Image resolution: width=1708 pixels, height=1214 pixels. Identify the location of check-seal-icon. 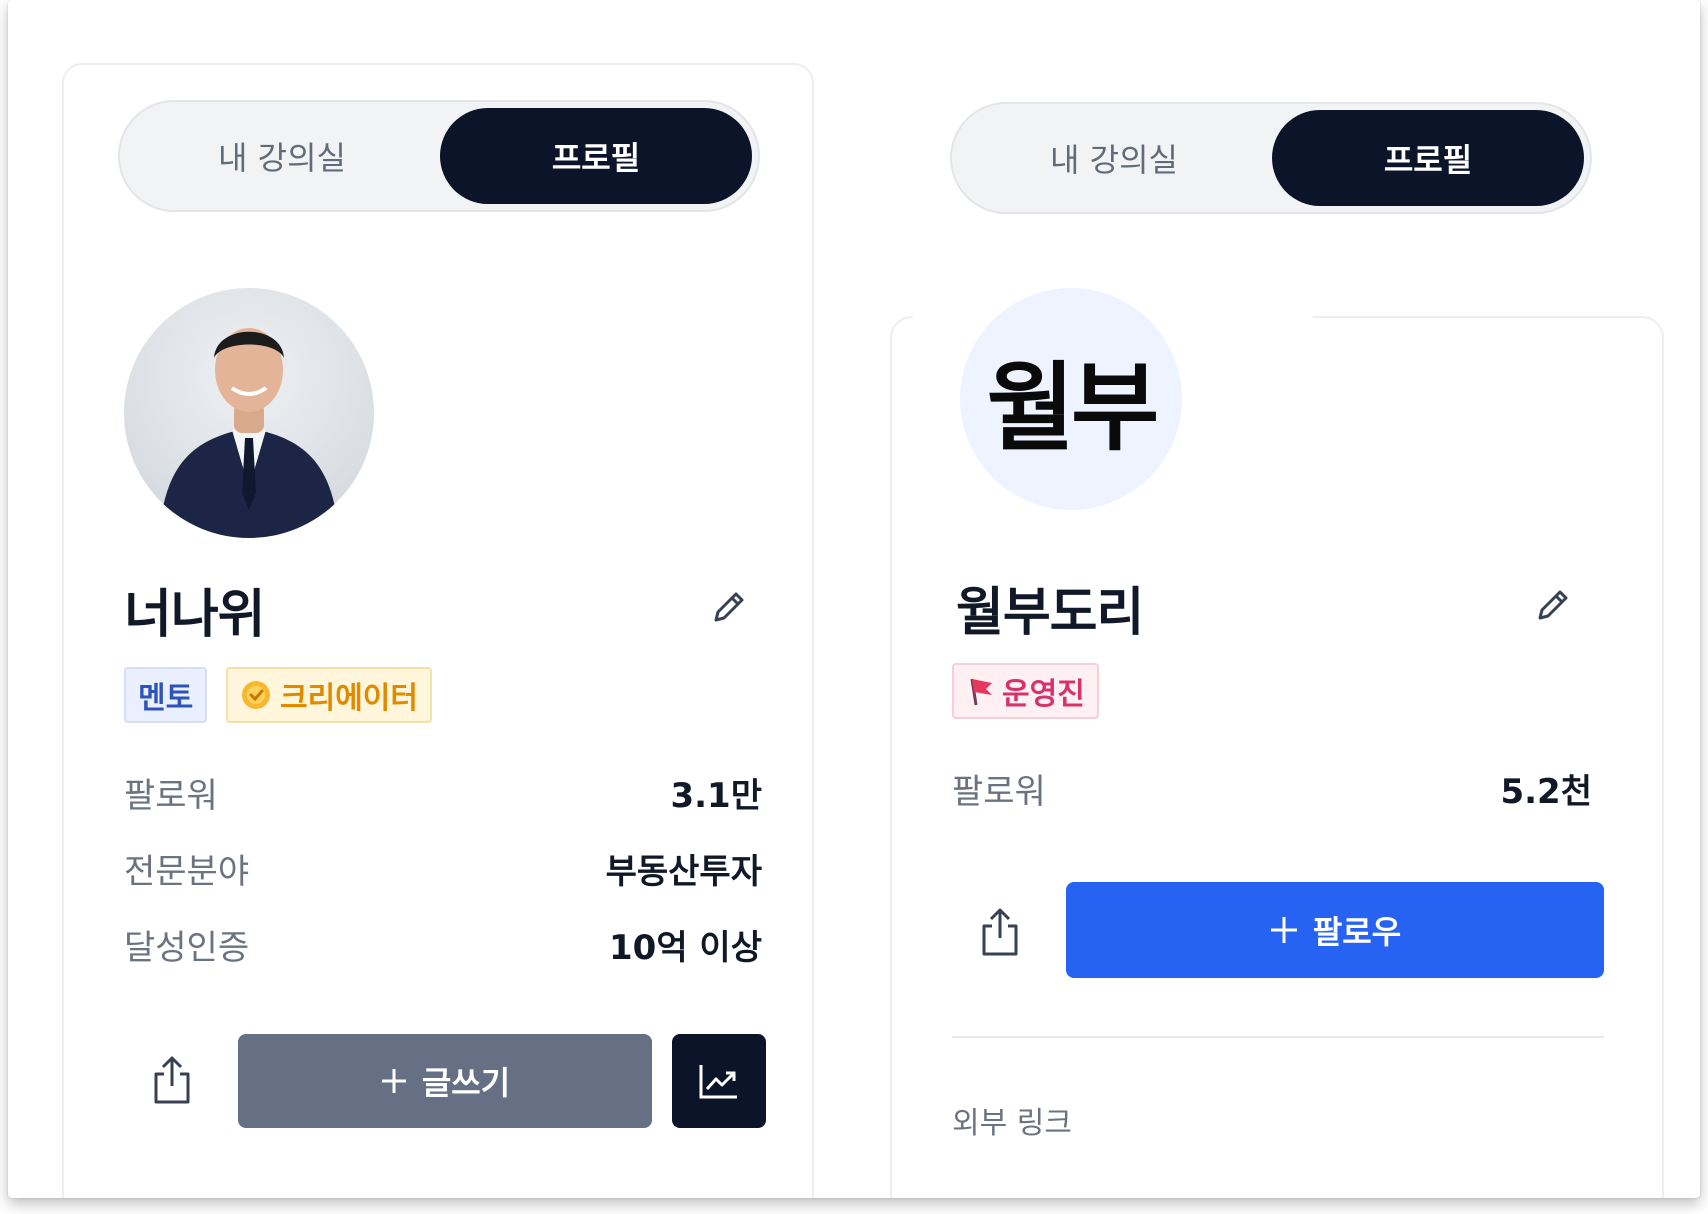
(256, 695).